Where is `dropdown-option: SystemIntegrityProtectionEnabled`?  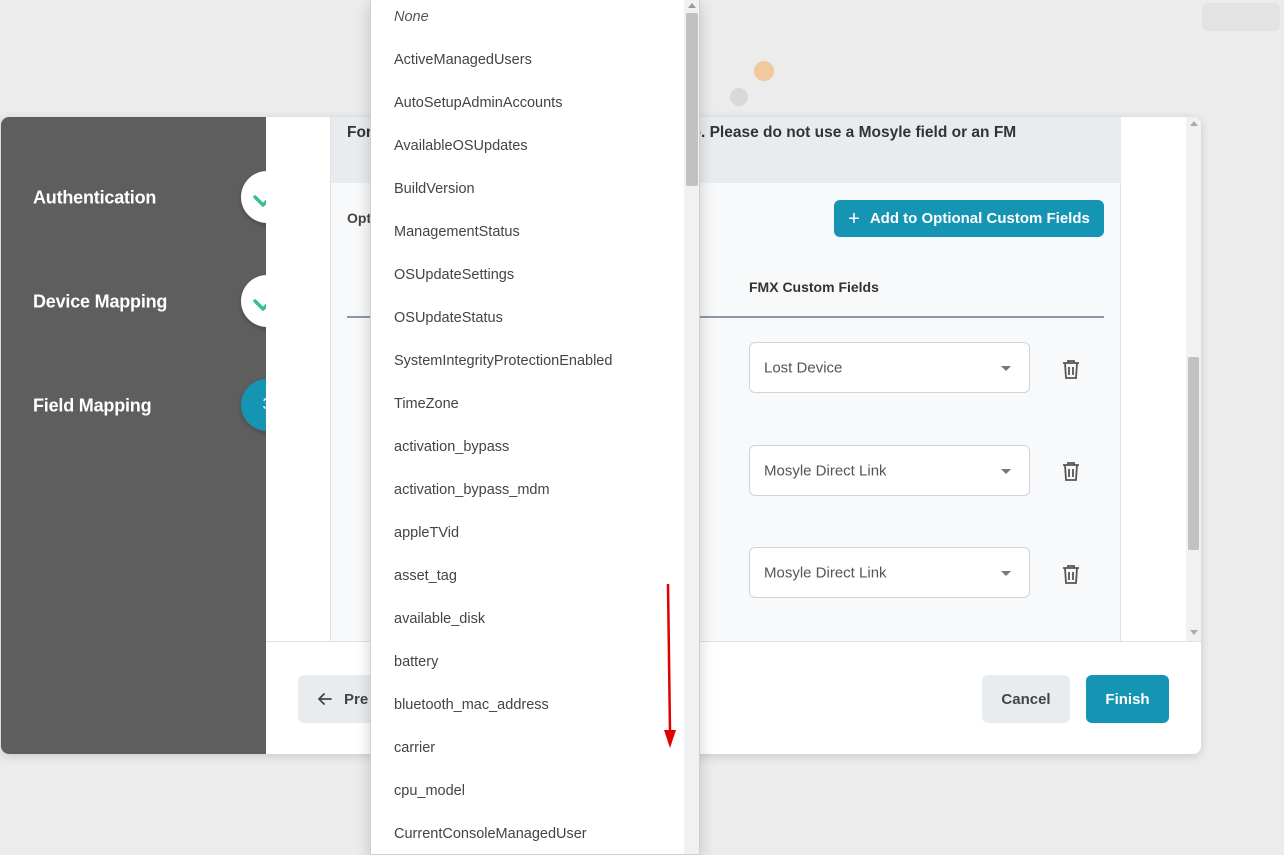 dropdown-option: SystemIntegrityProtectionEnabled is located at coordinates (527, 365).